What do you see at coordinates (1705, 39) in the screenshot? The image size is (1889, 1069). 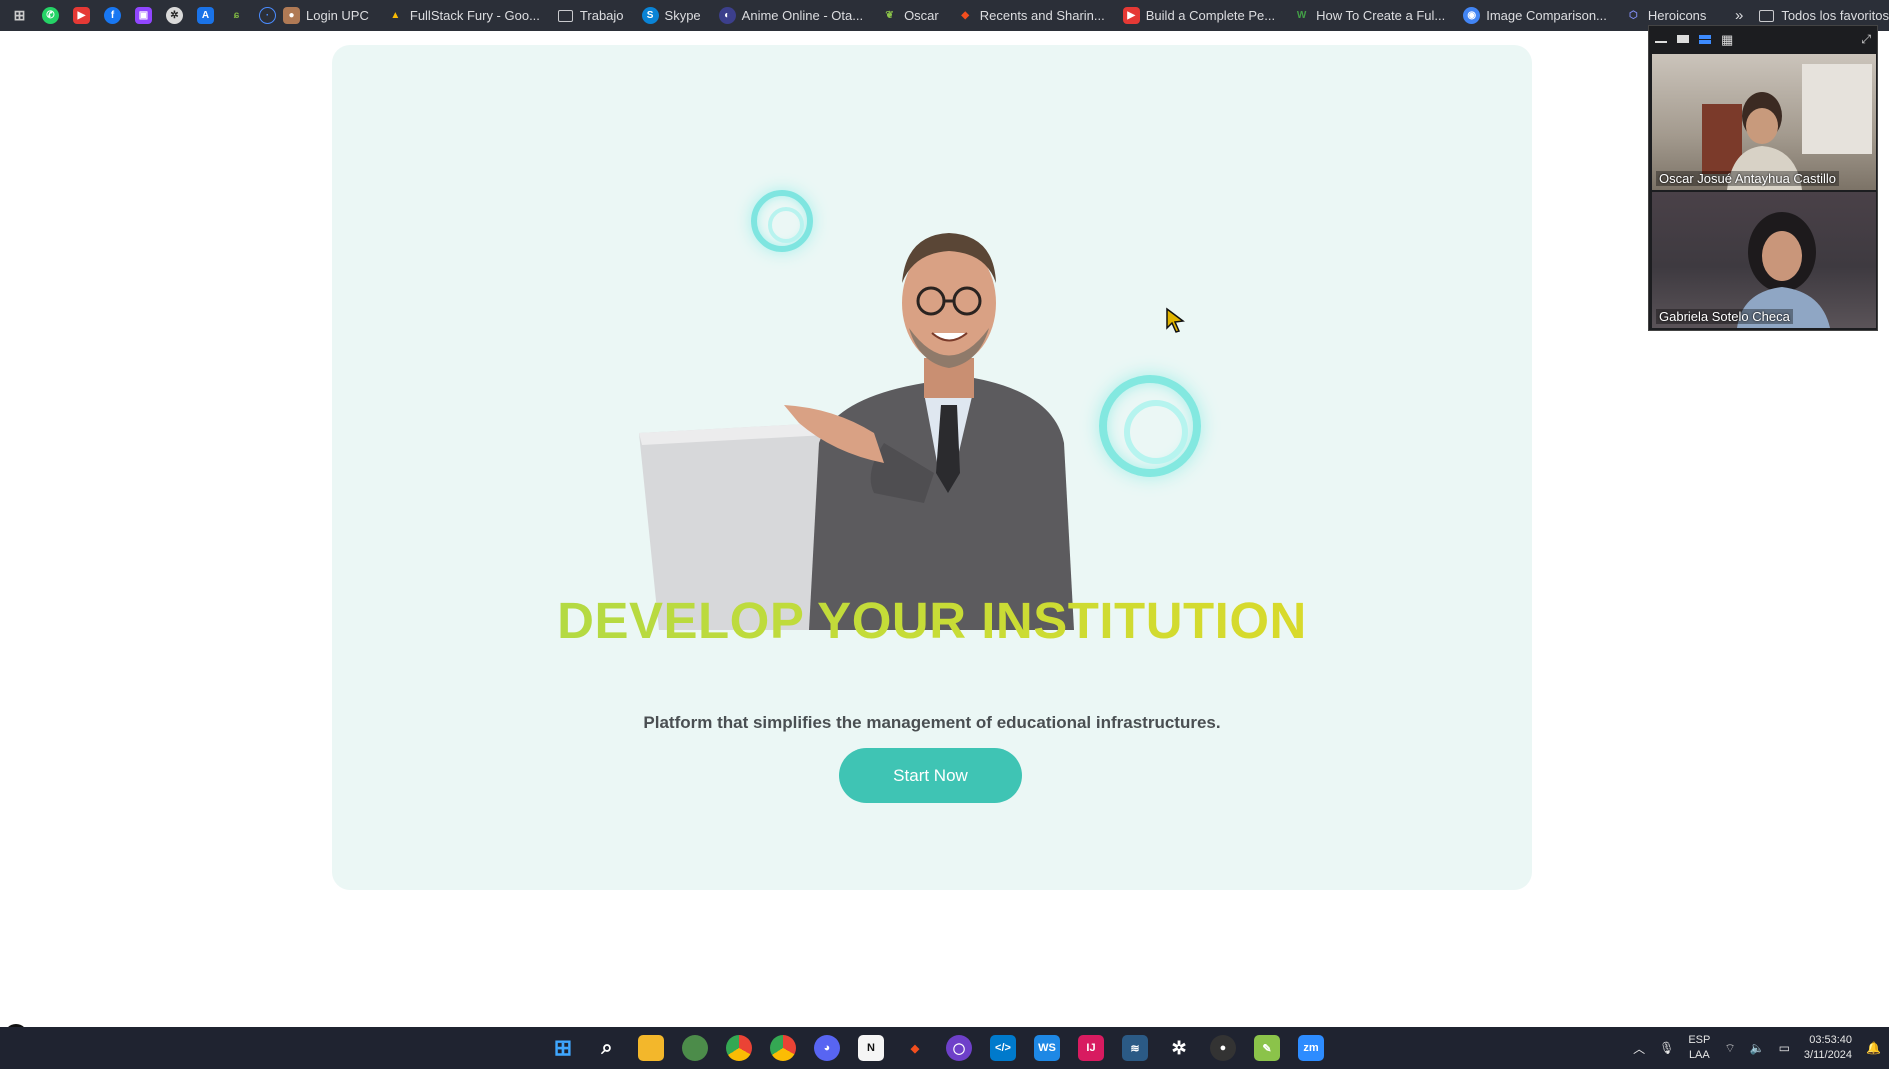 I see `stacked-view-icon` at bounding box center [1705, 39].